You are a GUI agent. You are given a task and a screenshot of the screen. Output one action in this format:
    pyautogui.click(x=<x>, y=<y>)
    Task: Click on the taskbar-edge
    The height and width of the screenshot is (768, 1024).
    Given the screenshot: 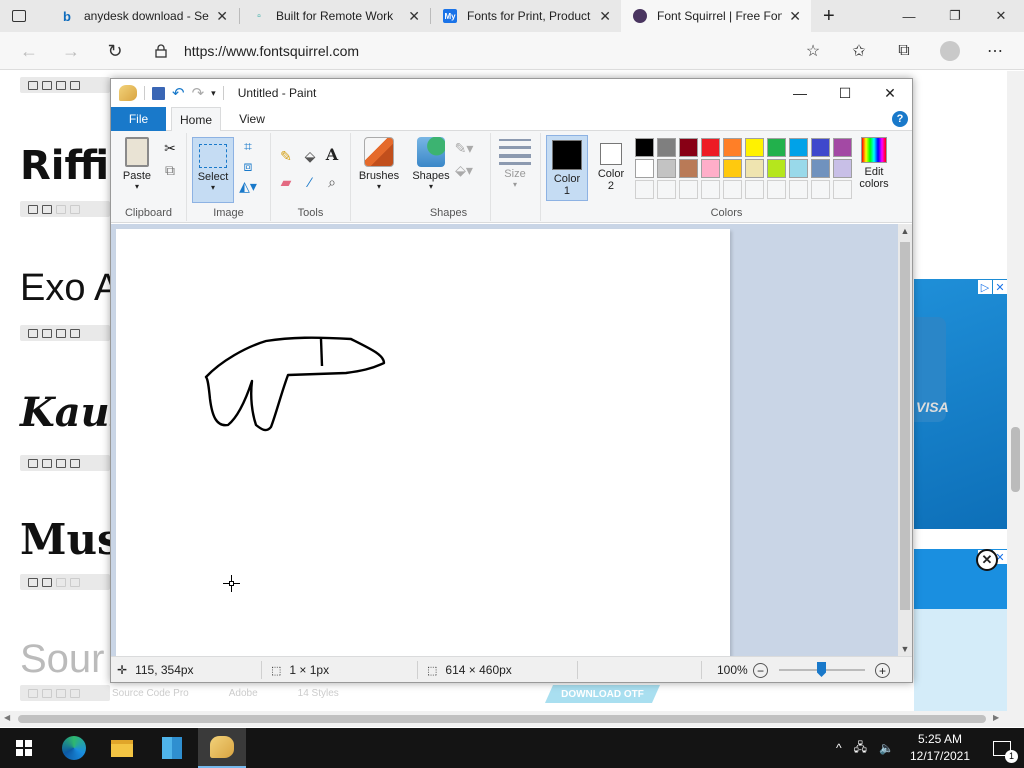 What is the action you would take?
    pyautogui.click(x=74, y=748)
    